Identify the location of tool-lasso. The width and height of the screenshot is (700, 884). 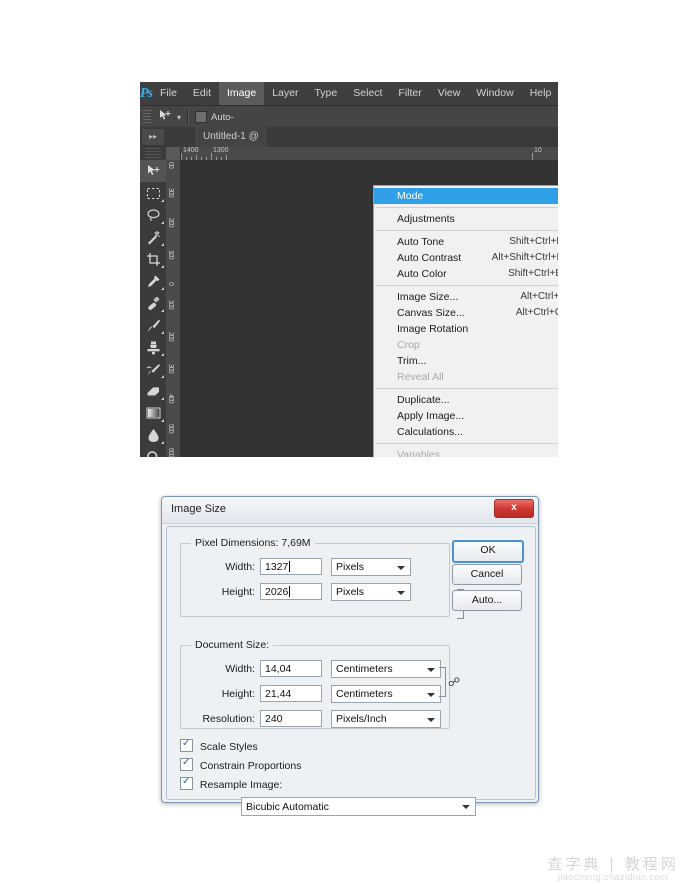
(153, 215).